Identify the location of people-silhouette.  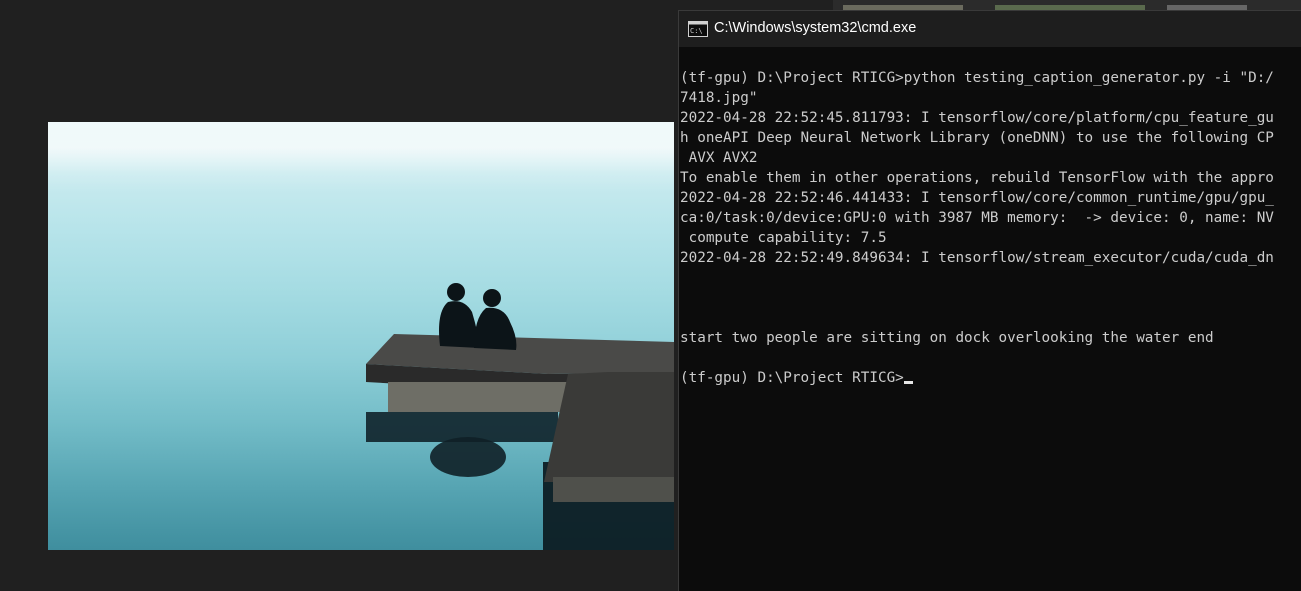
(478, 316).